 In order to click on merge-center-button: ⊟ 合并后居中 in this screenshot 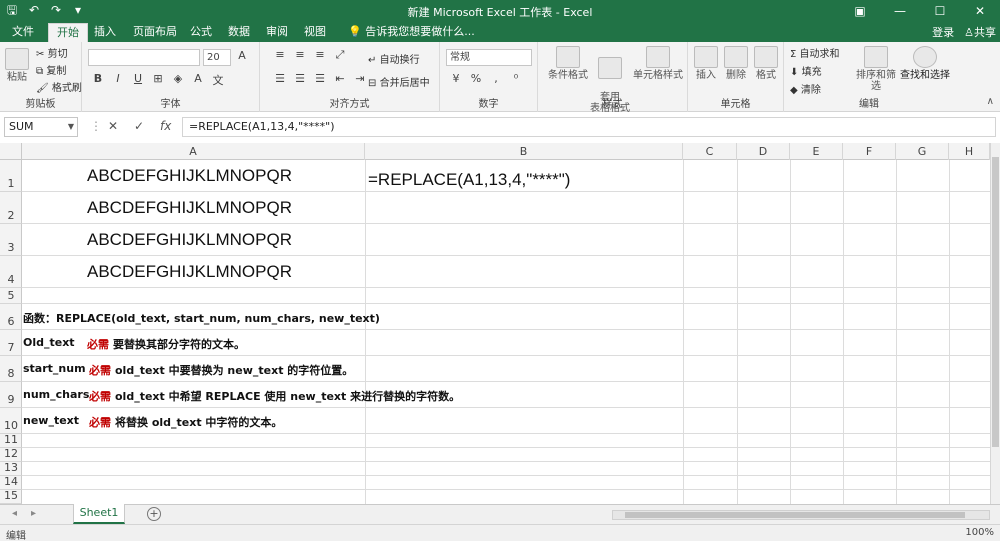, I will do `click(399, 81)`.